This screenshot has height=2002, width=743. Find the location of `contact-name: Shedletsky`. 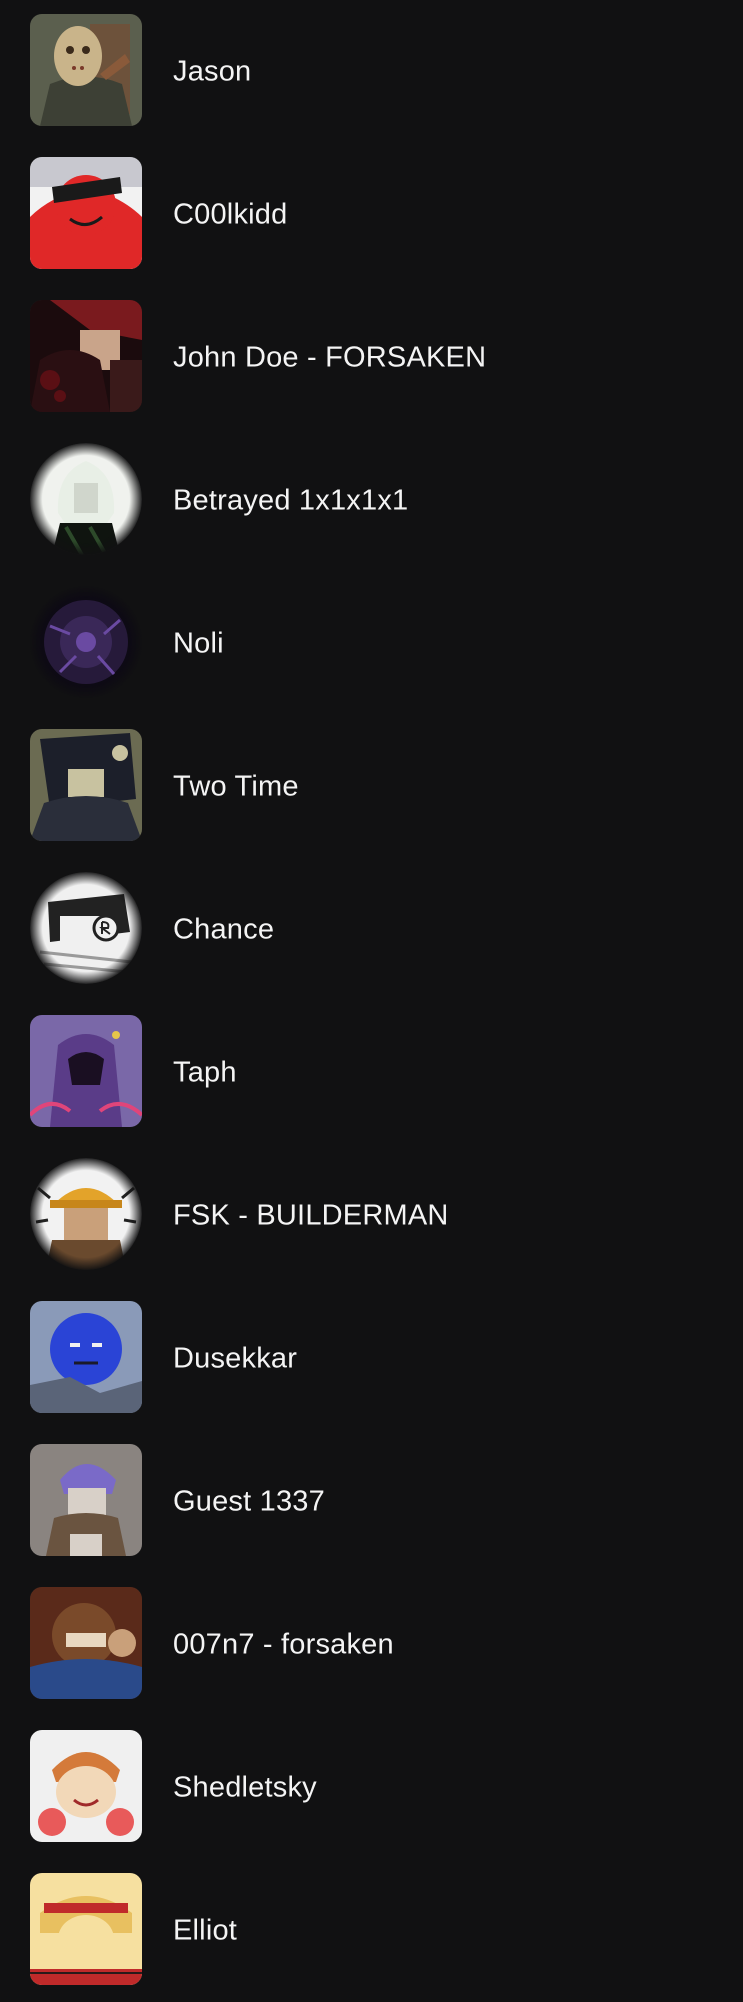

contact-name: Shedletsky is located at coordinates (245, 1787).